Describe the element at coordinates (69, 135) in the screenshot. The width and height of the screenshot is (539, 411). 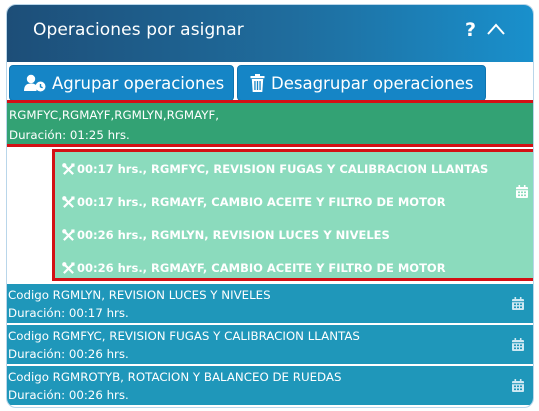
I see `group-duration: Duración: 01:25 hrs.` at that location.